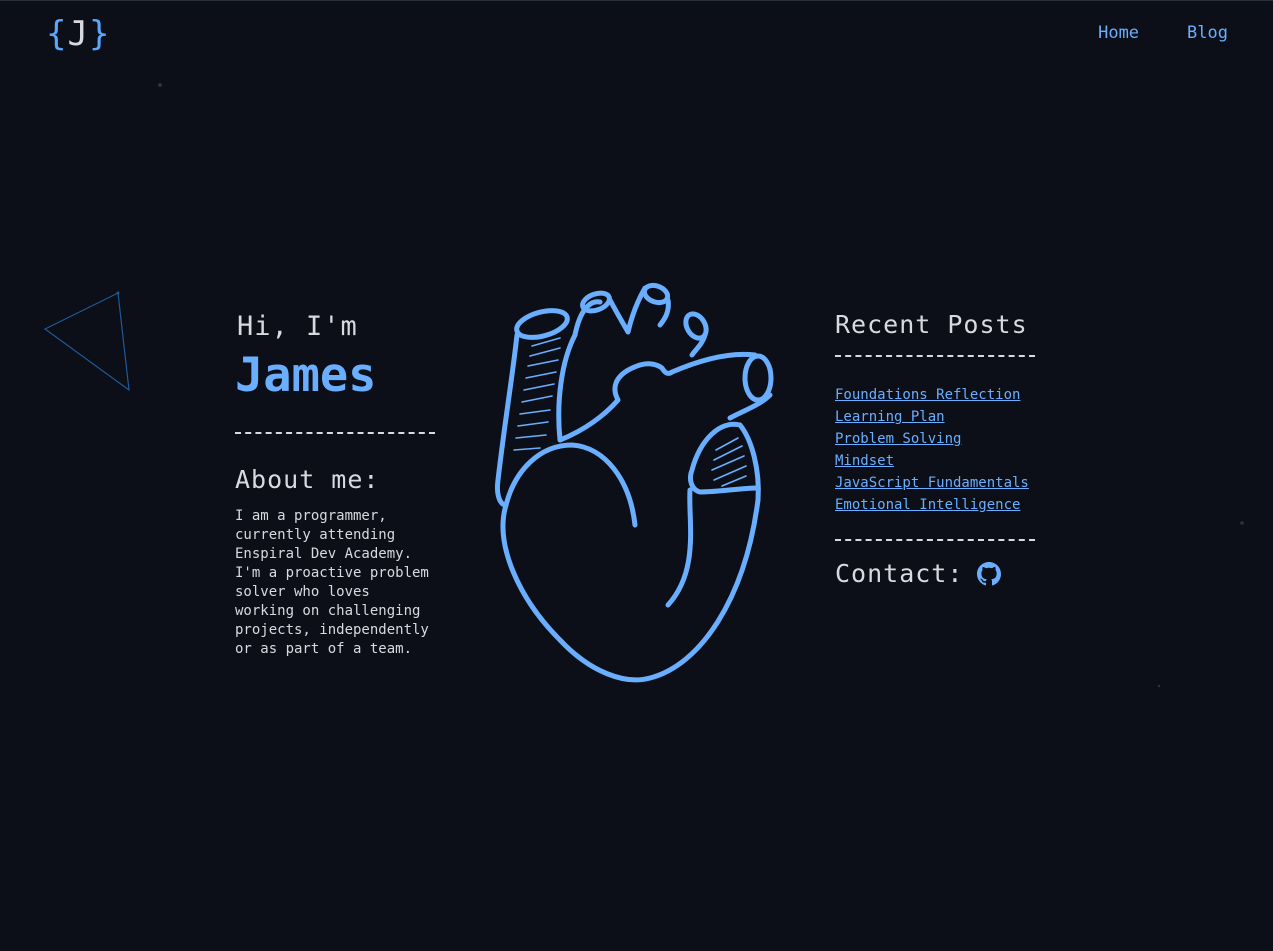 The width and height of the screenshot is (1273, 951). I want to click on post-link: Learning Plan, so click(890, 417).